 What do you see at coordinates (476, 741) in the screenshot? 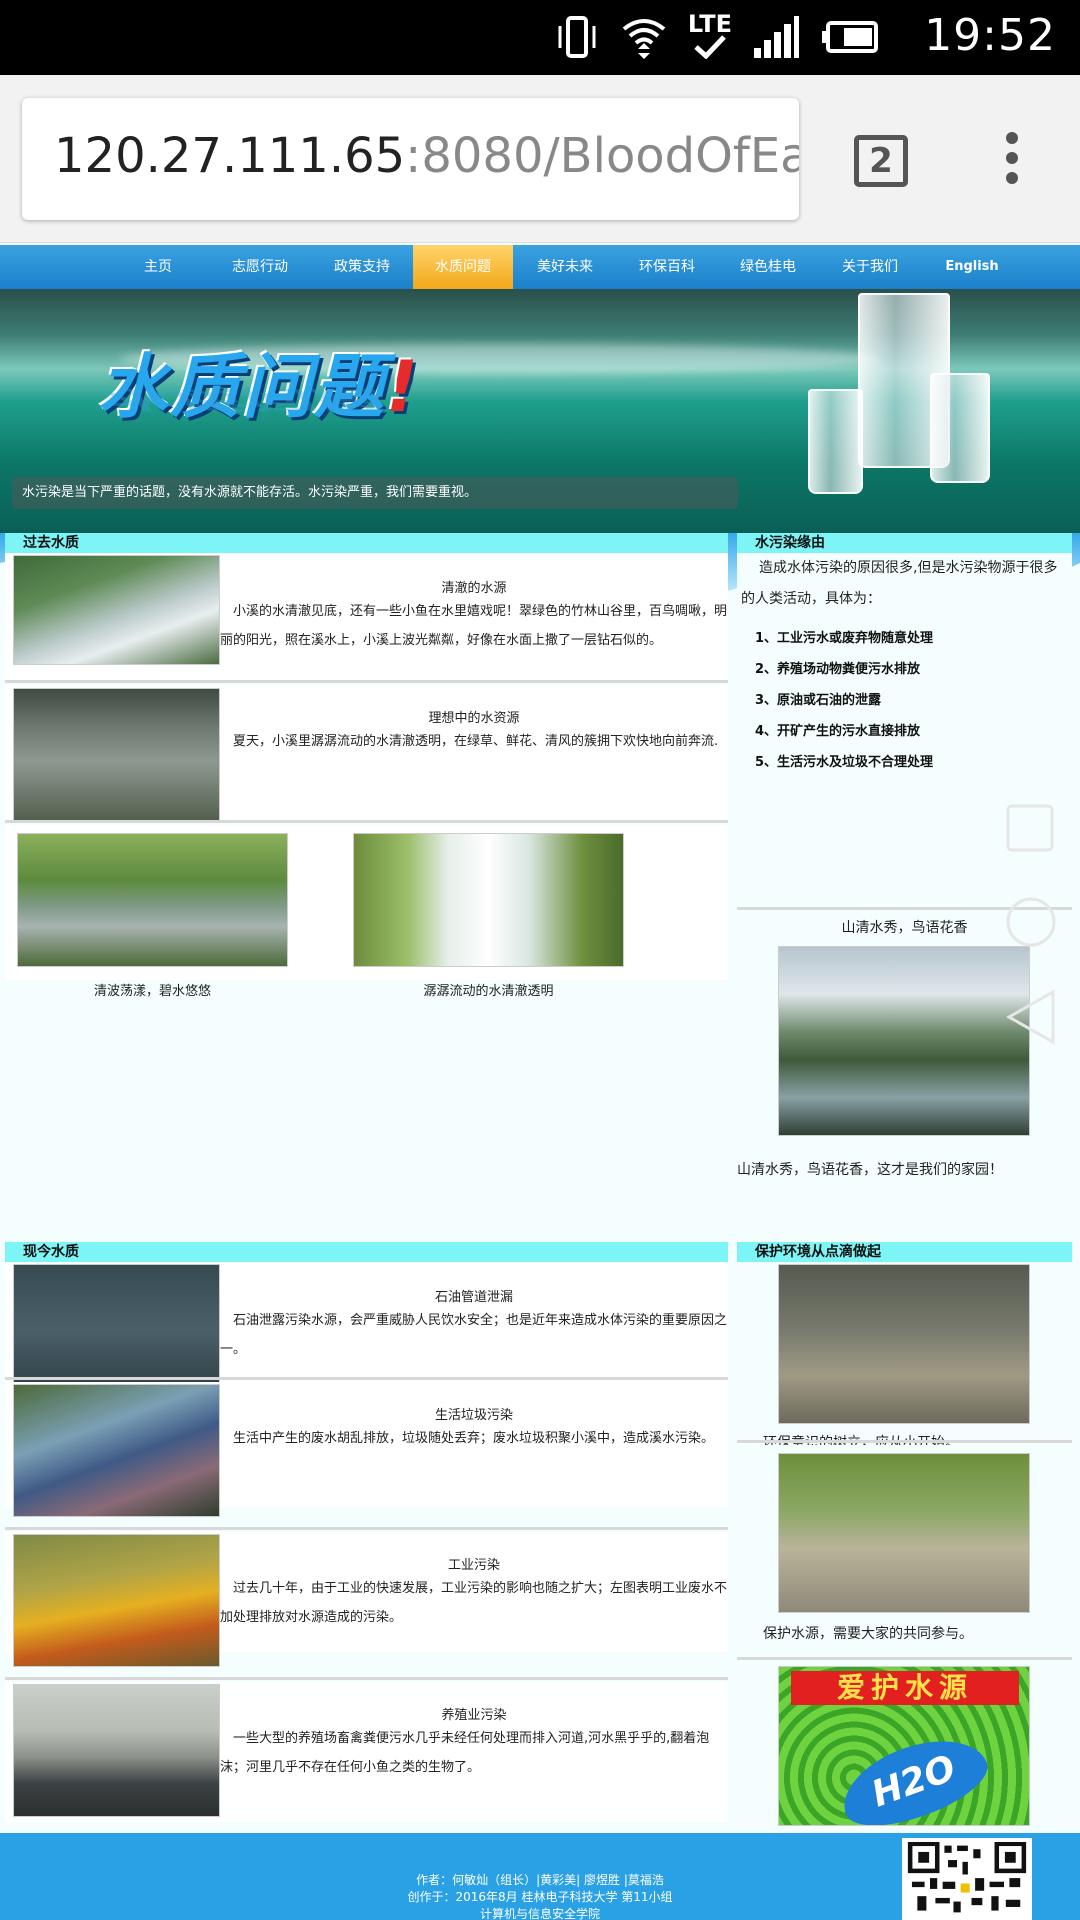
I see `card-text: 夏天，小溪里潺潺流动的水清澈透明，在绿草、鲜花、清风的簇拥下欢快地向前奔流.` at bounding box center [476, 741].